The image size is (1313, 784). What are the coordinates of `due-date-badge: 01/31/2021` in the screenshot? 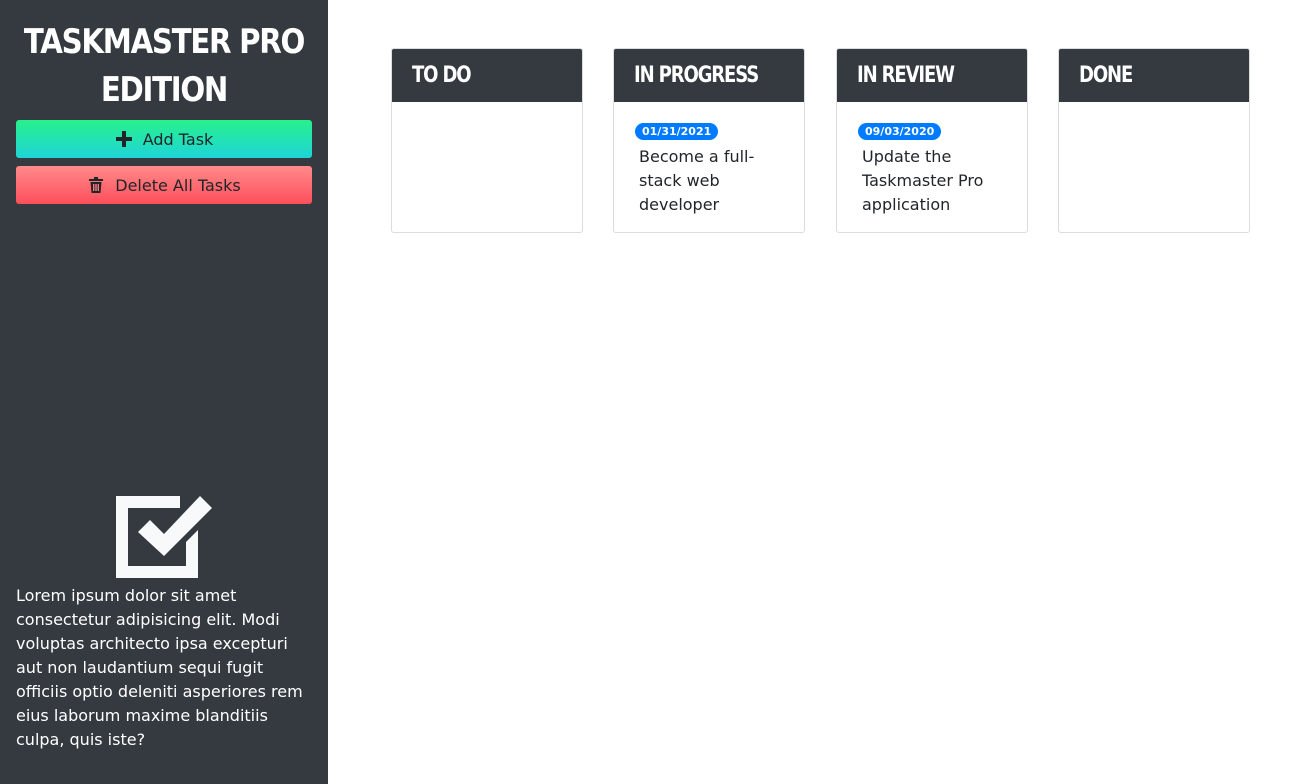 It's located at (677, 131).